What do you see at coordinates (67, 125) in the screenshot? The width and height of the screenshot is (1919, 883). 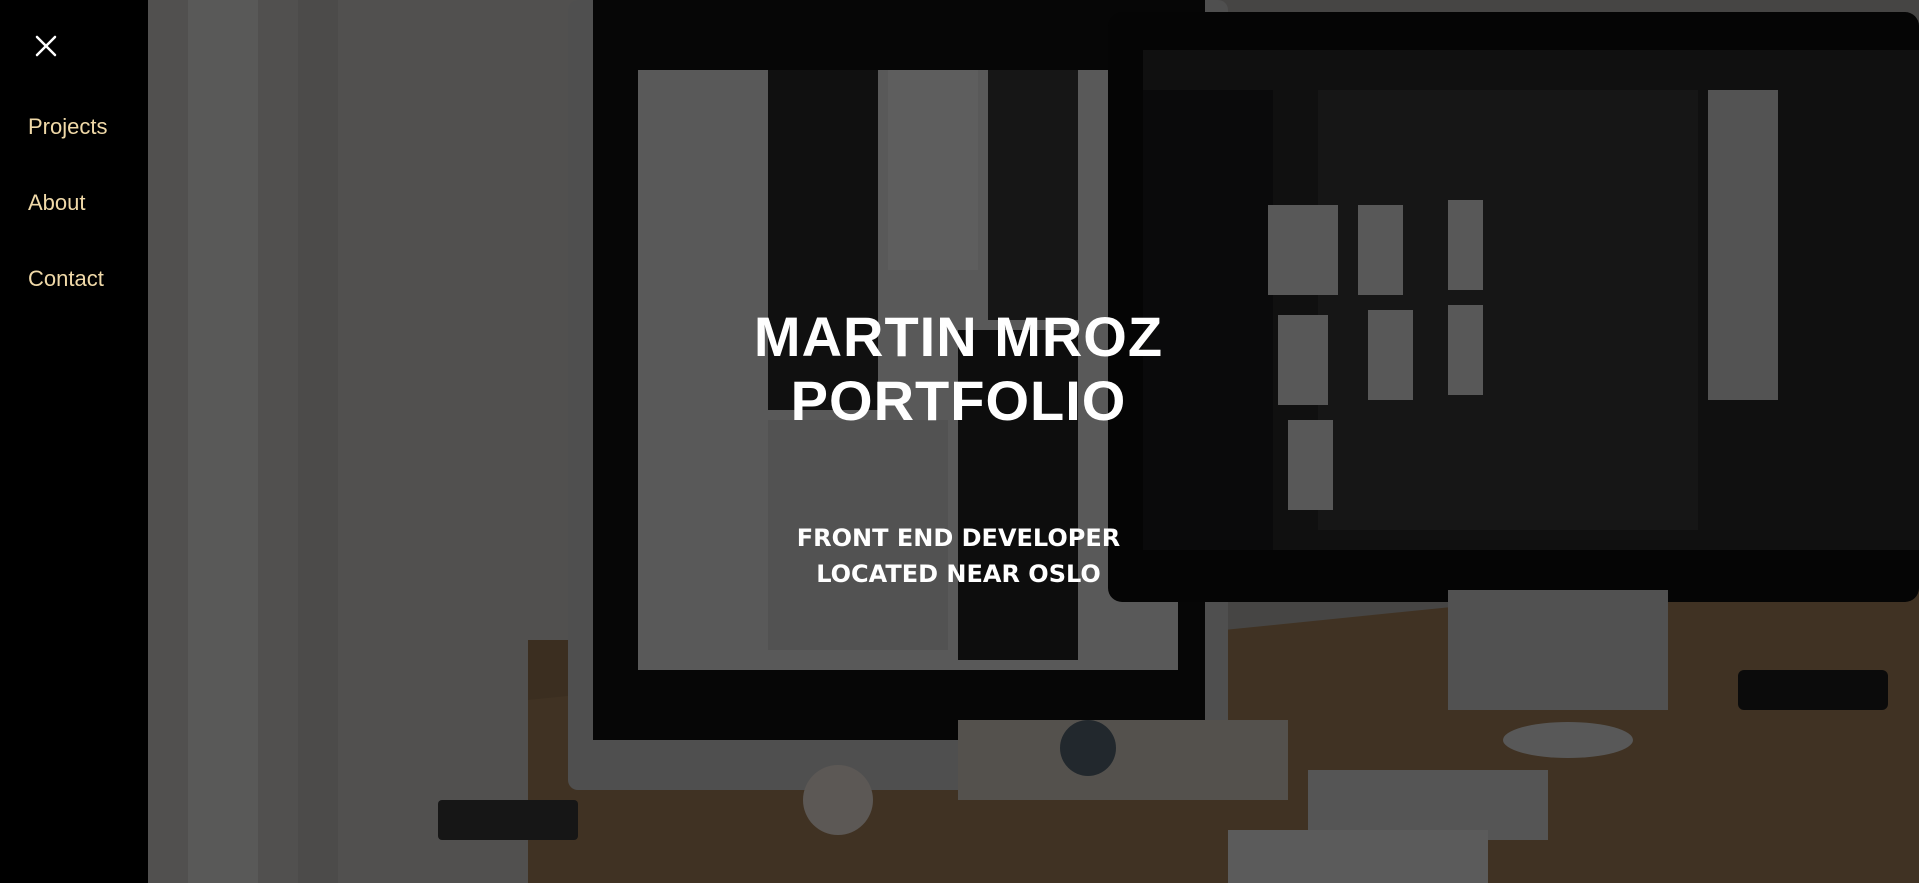 I see `nav-link-projects: Projects` at bounding box center [67, 125].